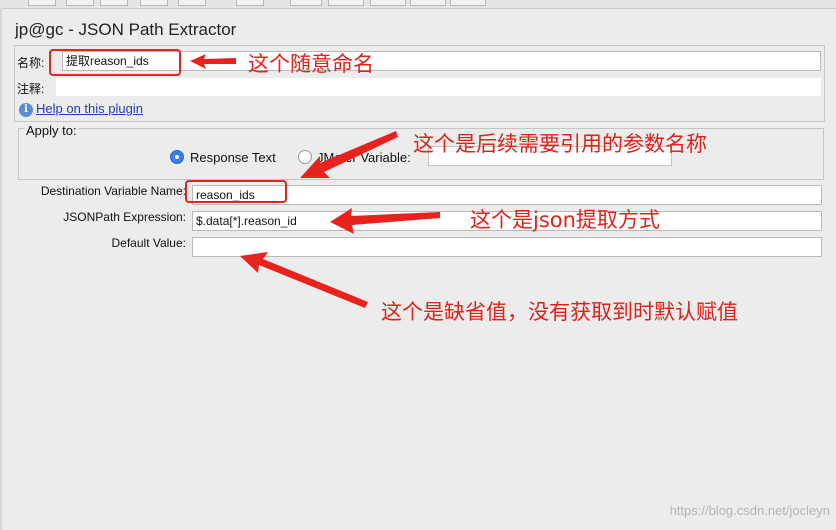  I want to click on var-note: 这个是后续需要引用的参数名称, so click(560, 144).